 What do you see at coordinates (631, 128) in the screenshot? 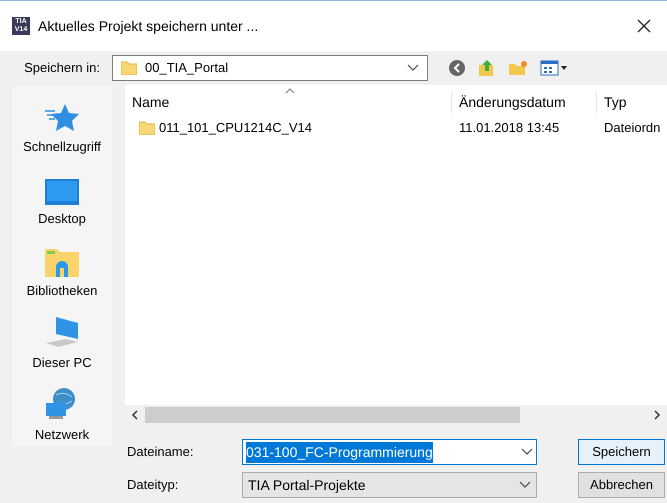
I see `file-type: Dateiordn` at bounding box center [631, 128].